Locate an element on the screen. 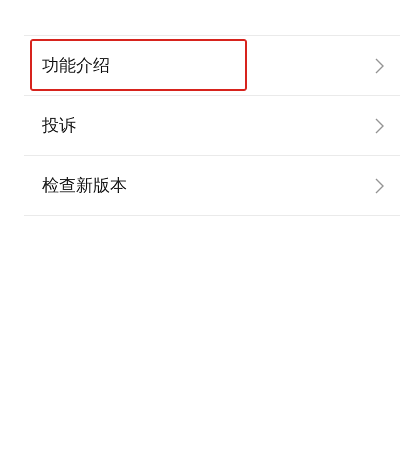 The image size is (400, 449). menu-label: 检查新版本 is located at coordinates (84, 186).